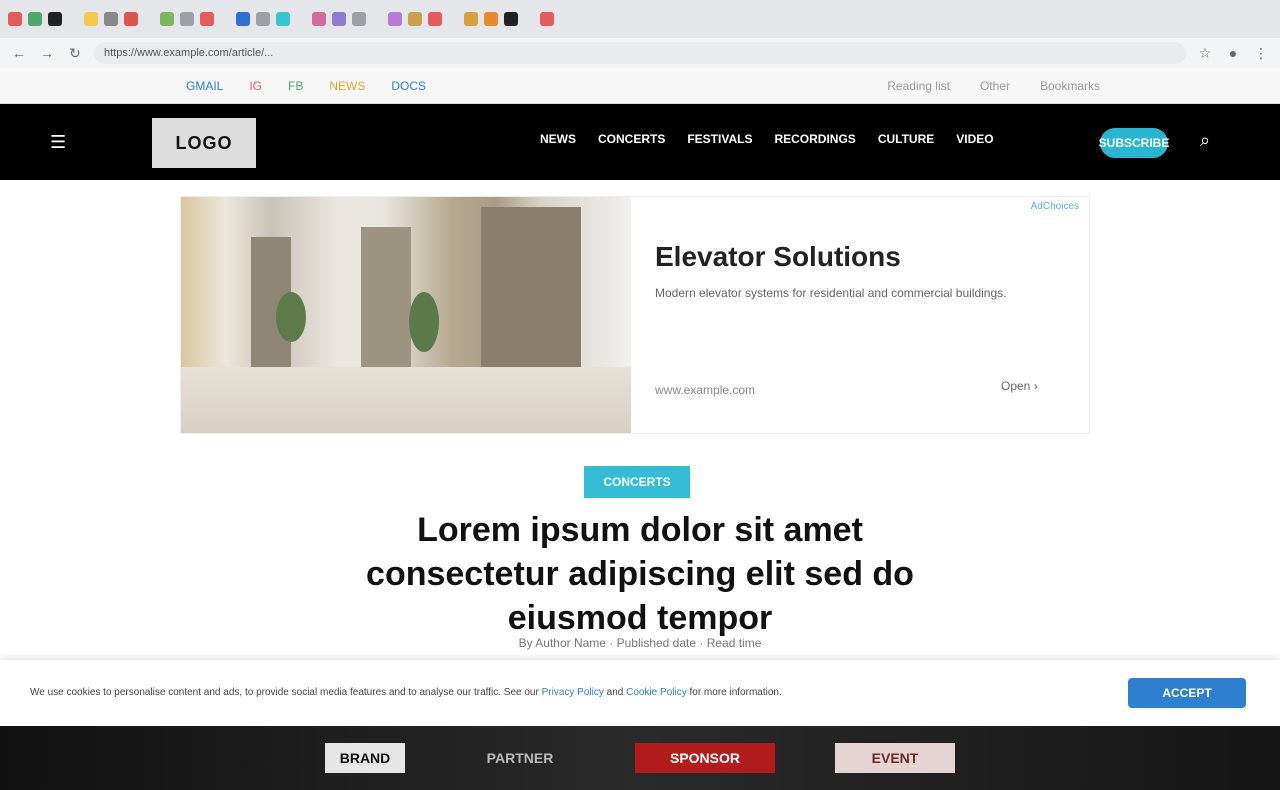 Image resolution: width=1280 pixels, height=790 pixels. I want to click on privacy-policy-link: Privacy Policy, so click(573, 692).